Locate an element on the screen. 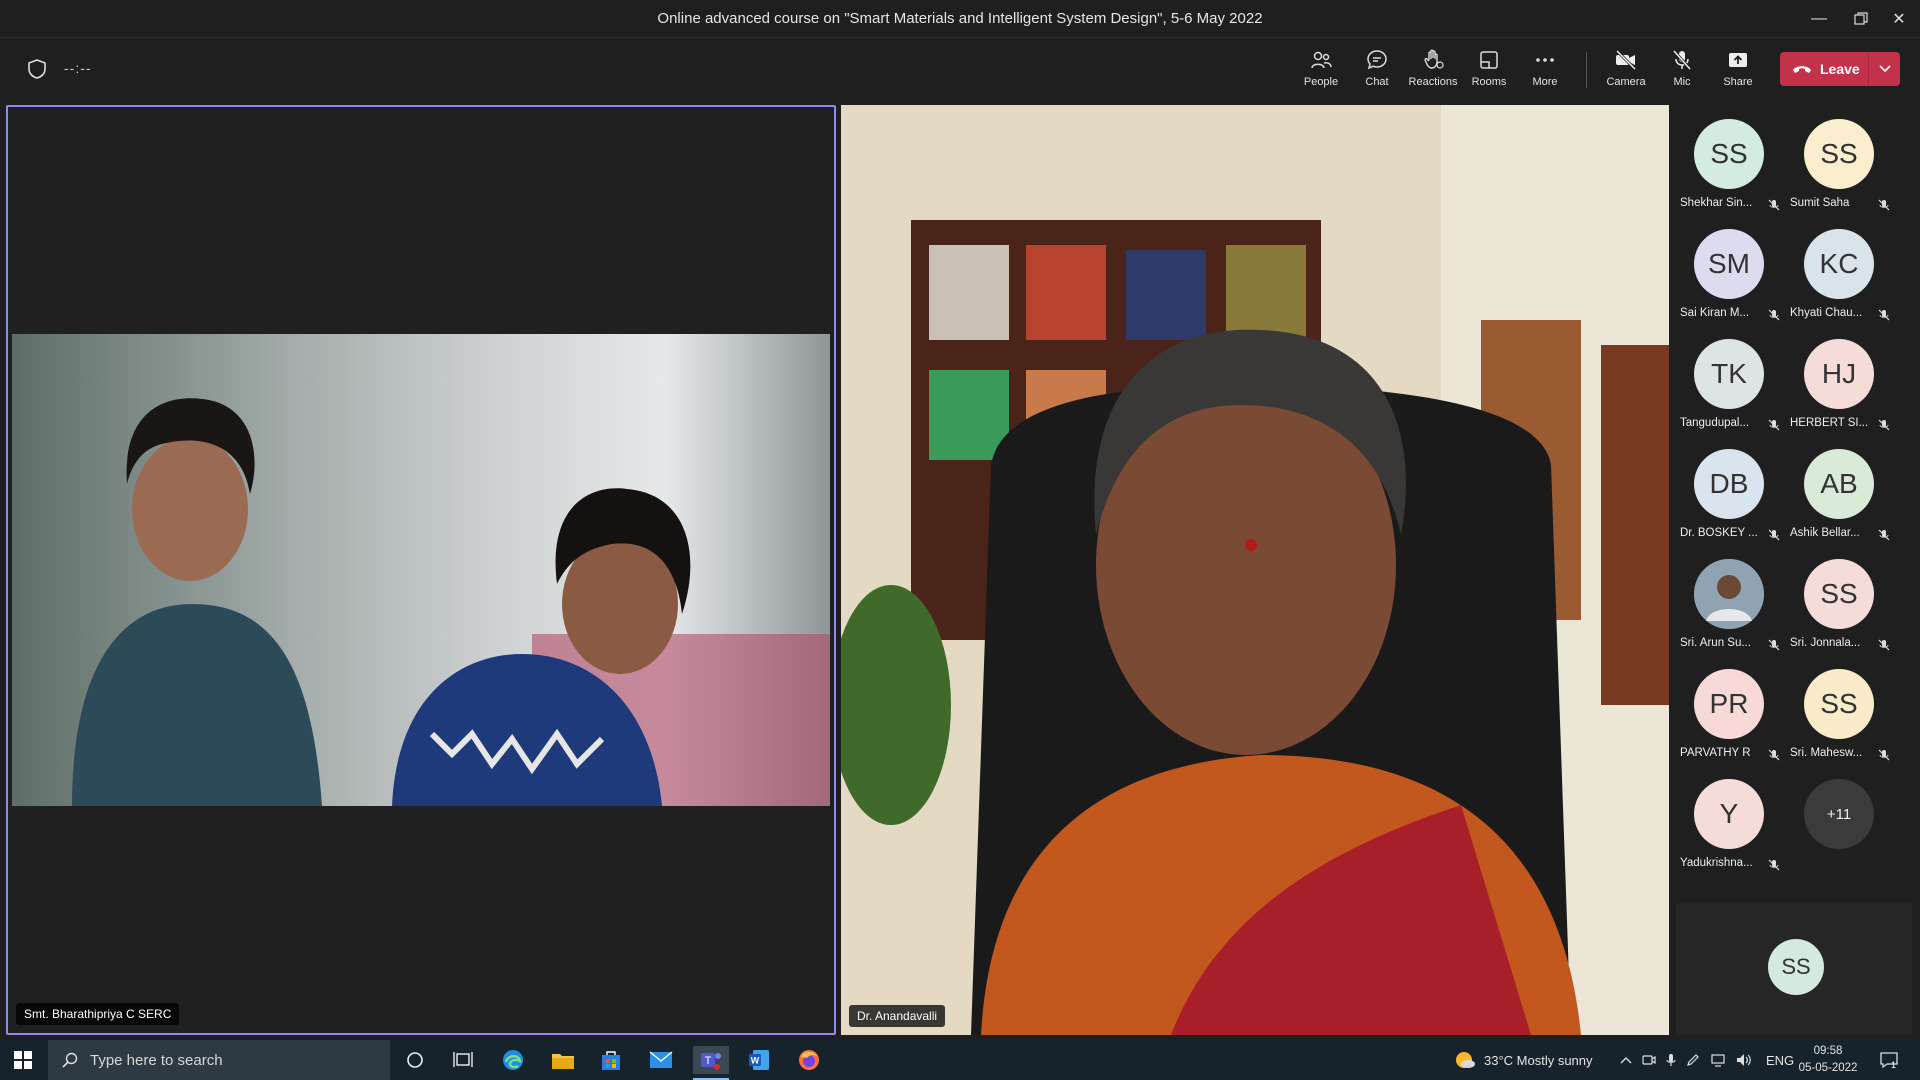 The image size is (1920, 1080). participant-tile: SS Sumit Saha is located at coordinates (1839, 160).